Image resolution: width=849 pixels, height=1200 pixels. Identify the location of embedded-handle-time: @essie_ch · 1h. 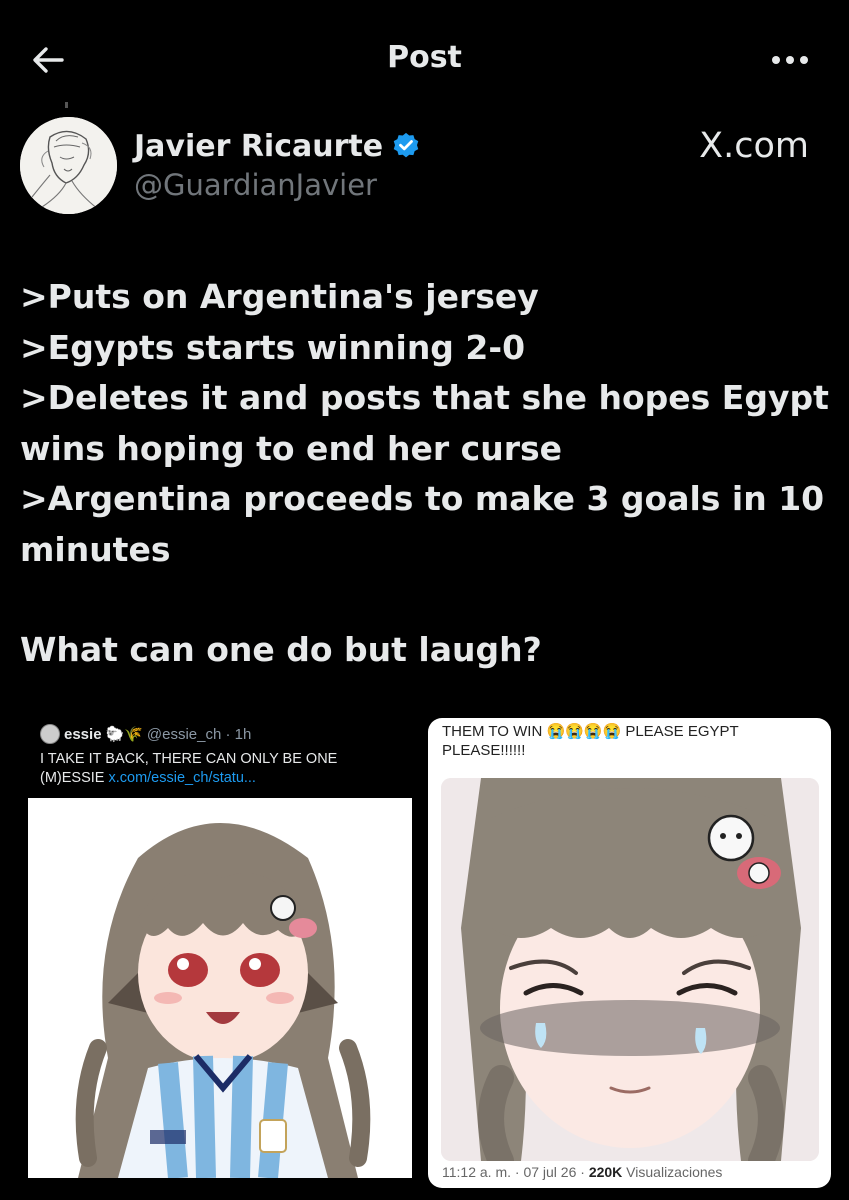
(199, 734).